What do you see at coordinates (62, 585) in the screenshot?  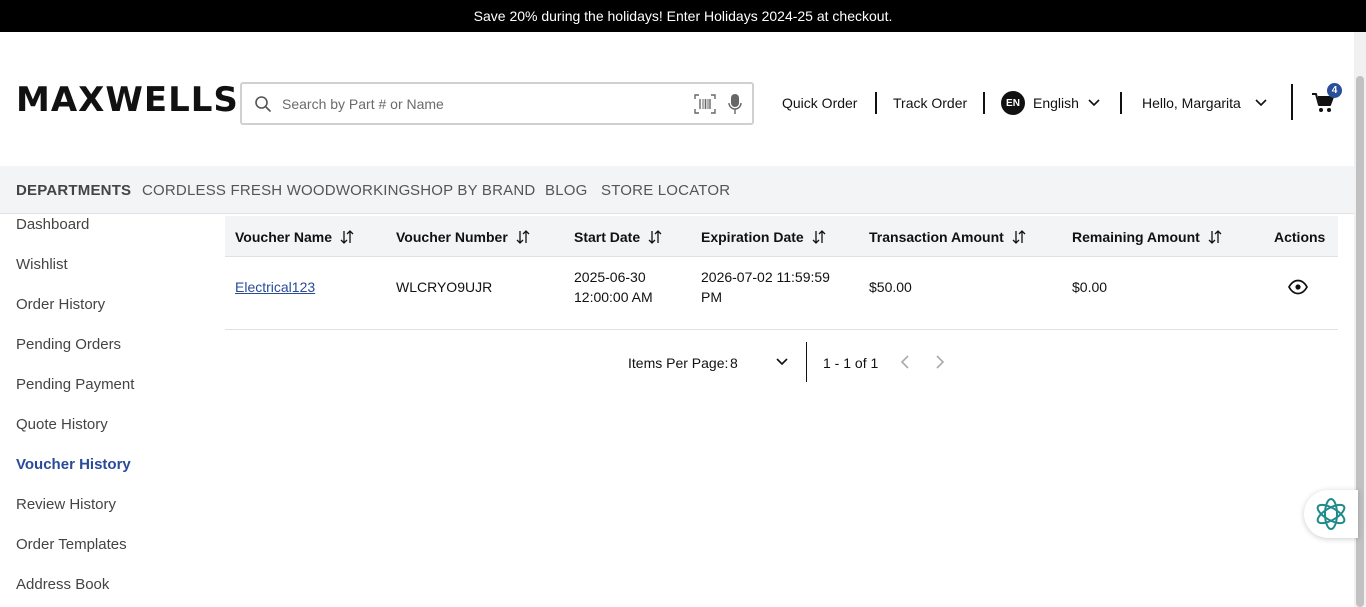 I see `sidebar-item-address-book: Address Book` at bounding box center [62, 585].